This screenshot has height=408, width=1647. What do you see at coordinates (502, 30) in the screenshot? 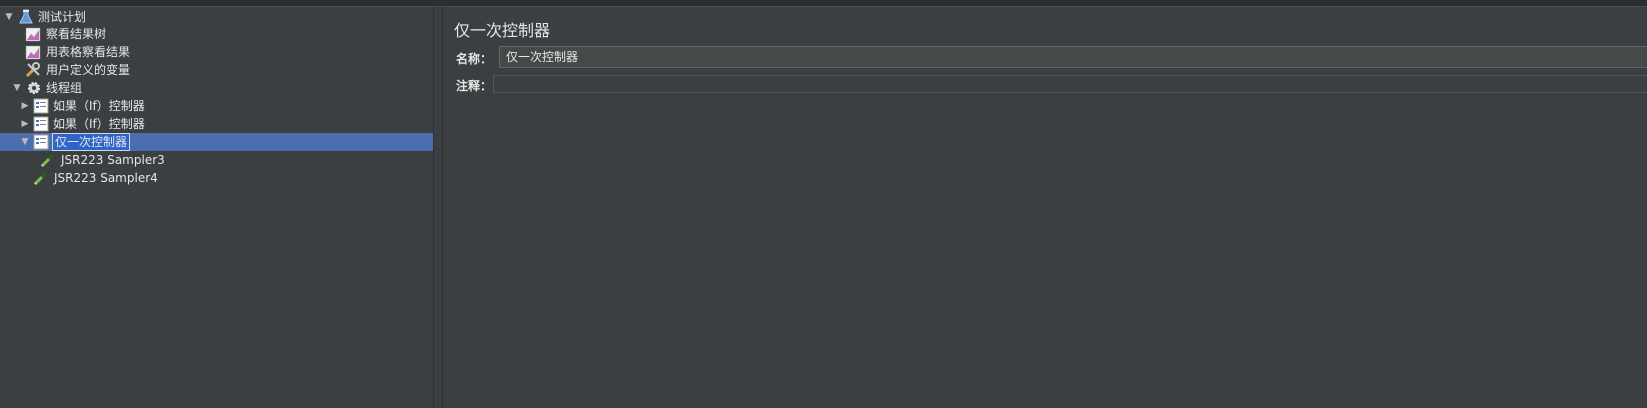
I see `page-title: 仅一次控制器` at bounding box center [502, 30].